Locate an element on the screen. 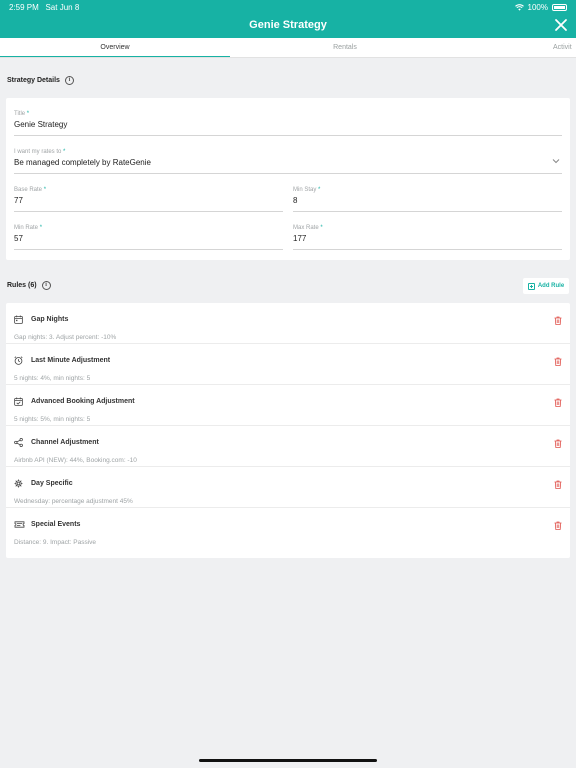  min-stay-field: Min Stay * 8 is located at coordinates (427, 199).